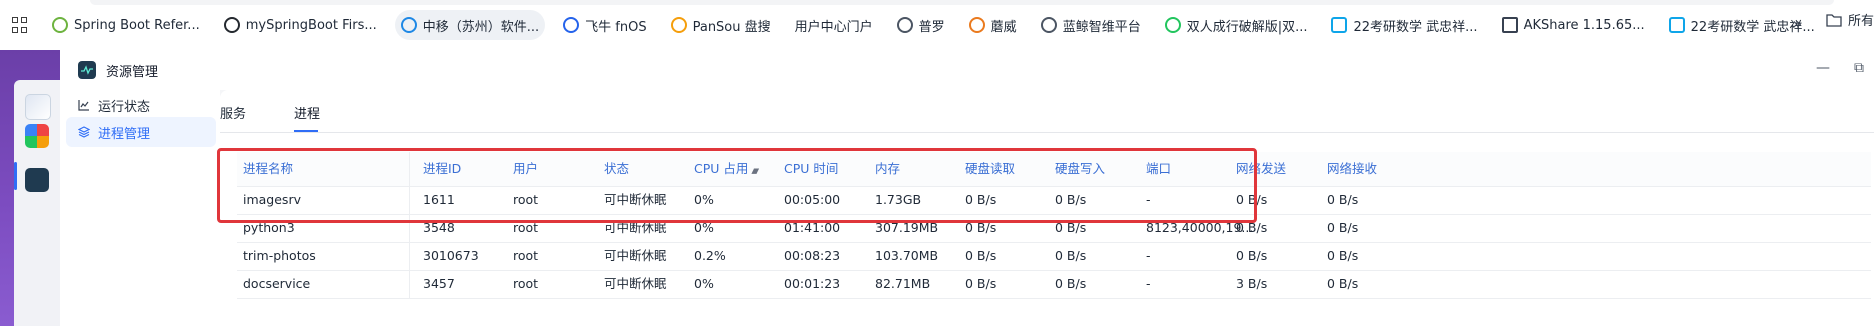 This screenshot has height=326, width=1874. I want to click on column-header: 硬盘写入, so click(1080, 168).